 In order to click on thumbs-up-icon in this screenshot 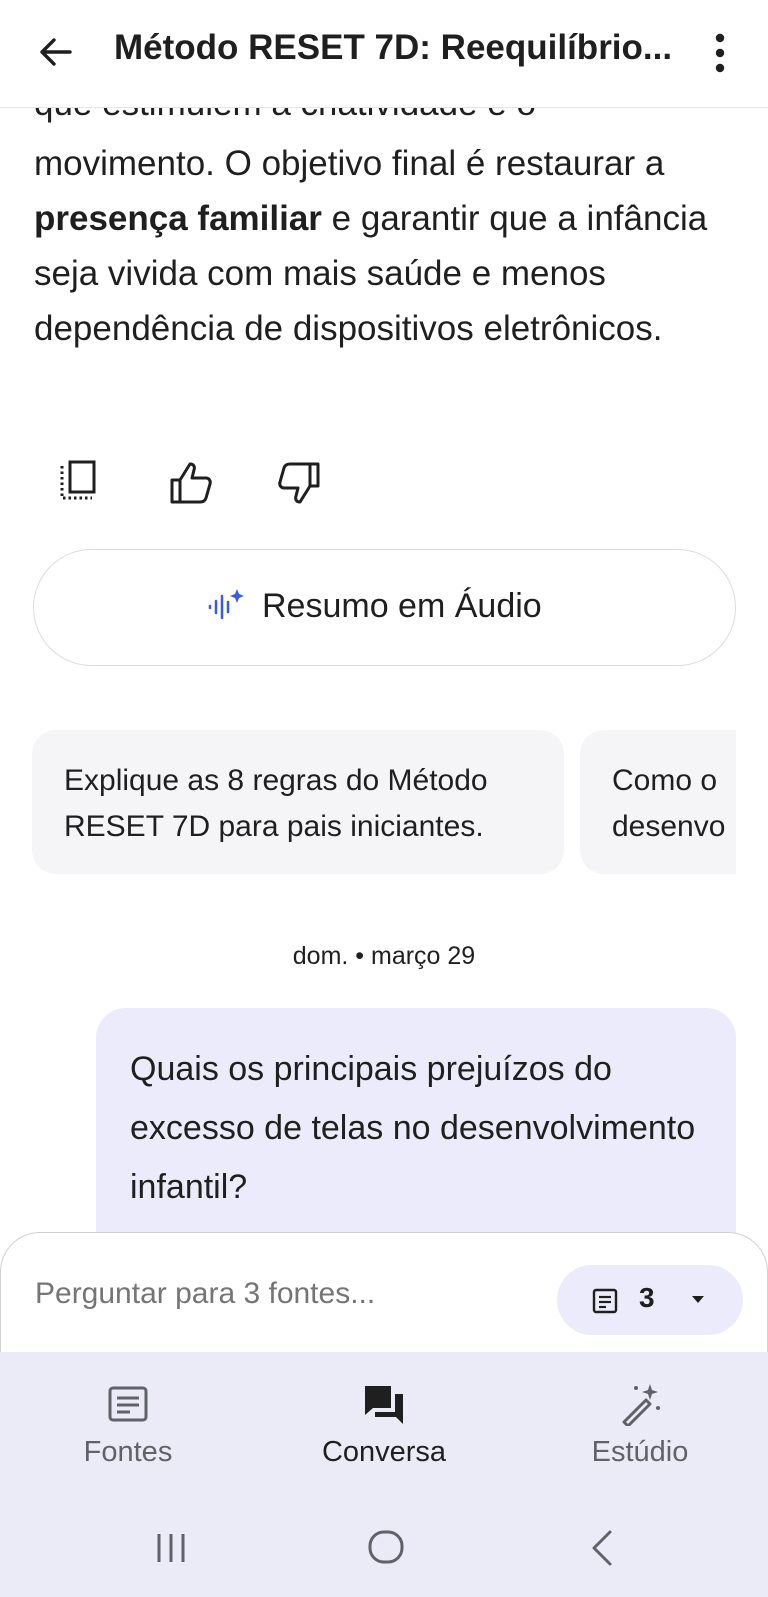, I will do `click(191, 483)`.